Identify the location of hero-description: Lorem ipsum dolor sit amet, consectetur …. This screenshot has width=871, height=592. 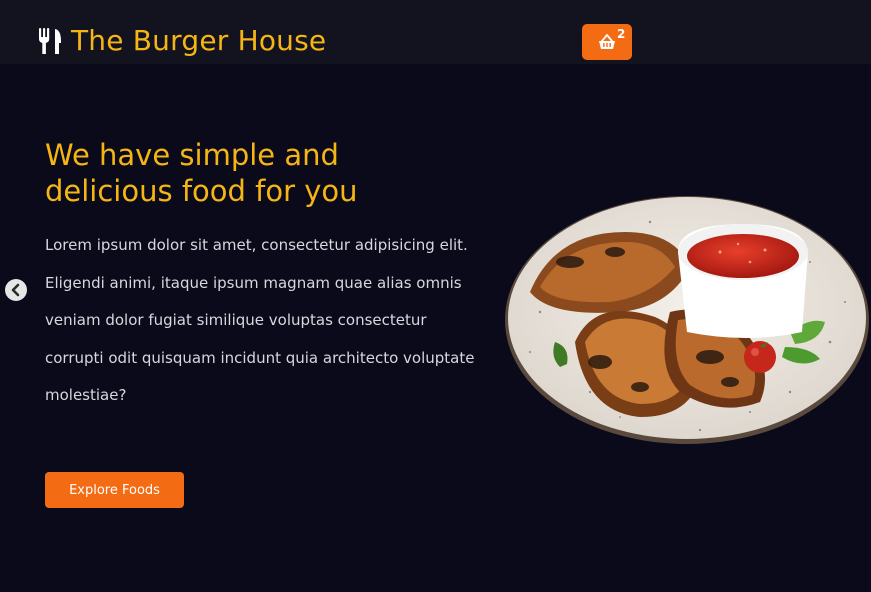
(260, 320).